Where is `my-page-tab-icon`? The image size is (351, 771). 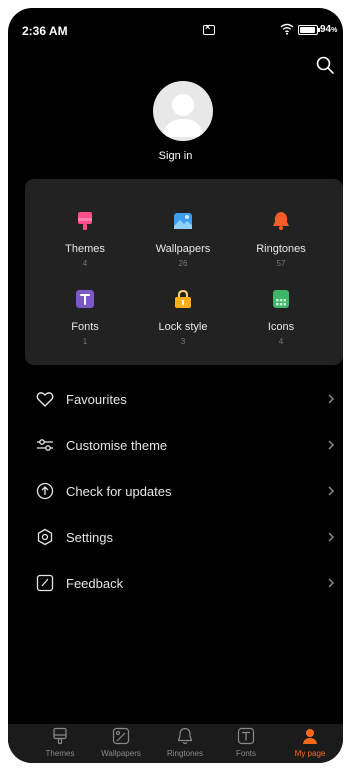 my-page-tab-icon is located at coordinates (310, 736).